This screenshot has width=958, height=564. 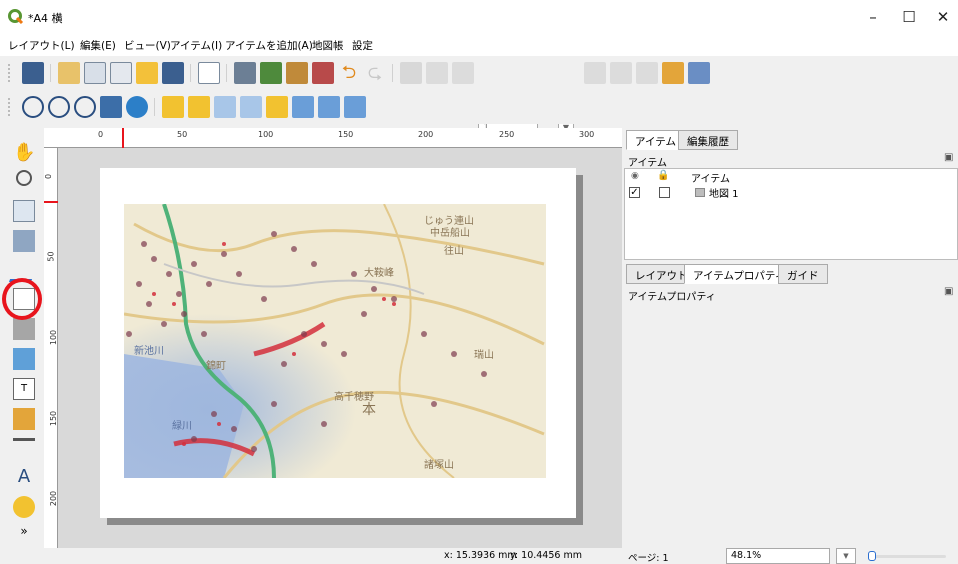 I want to click on menu-layout: レイアウト(L), so click(x=41, y=45).